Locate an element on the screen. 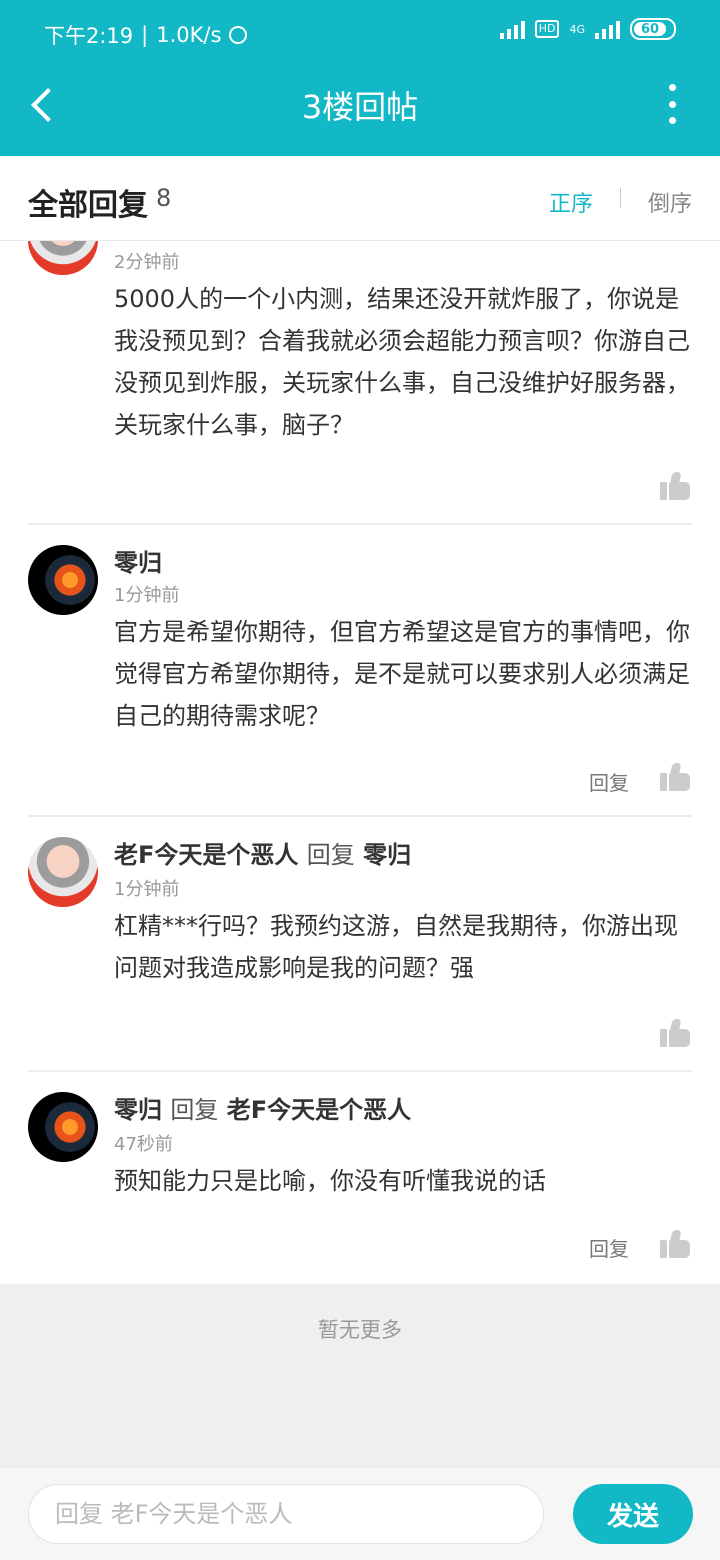 The width and height of the screenshot is (720, 1560). replies-header: 全部回复 8 正序 倒序 is located at coordinates (360, 198).